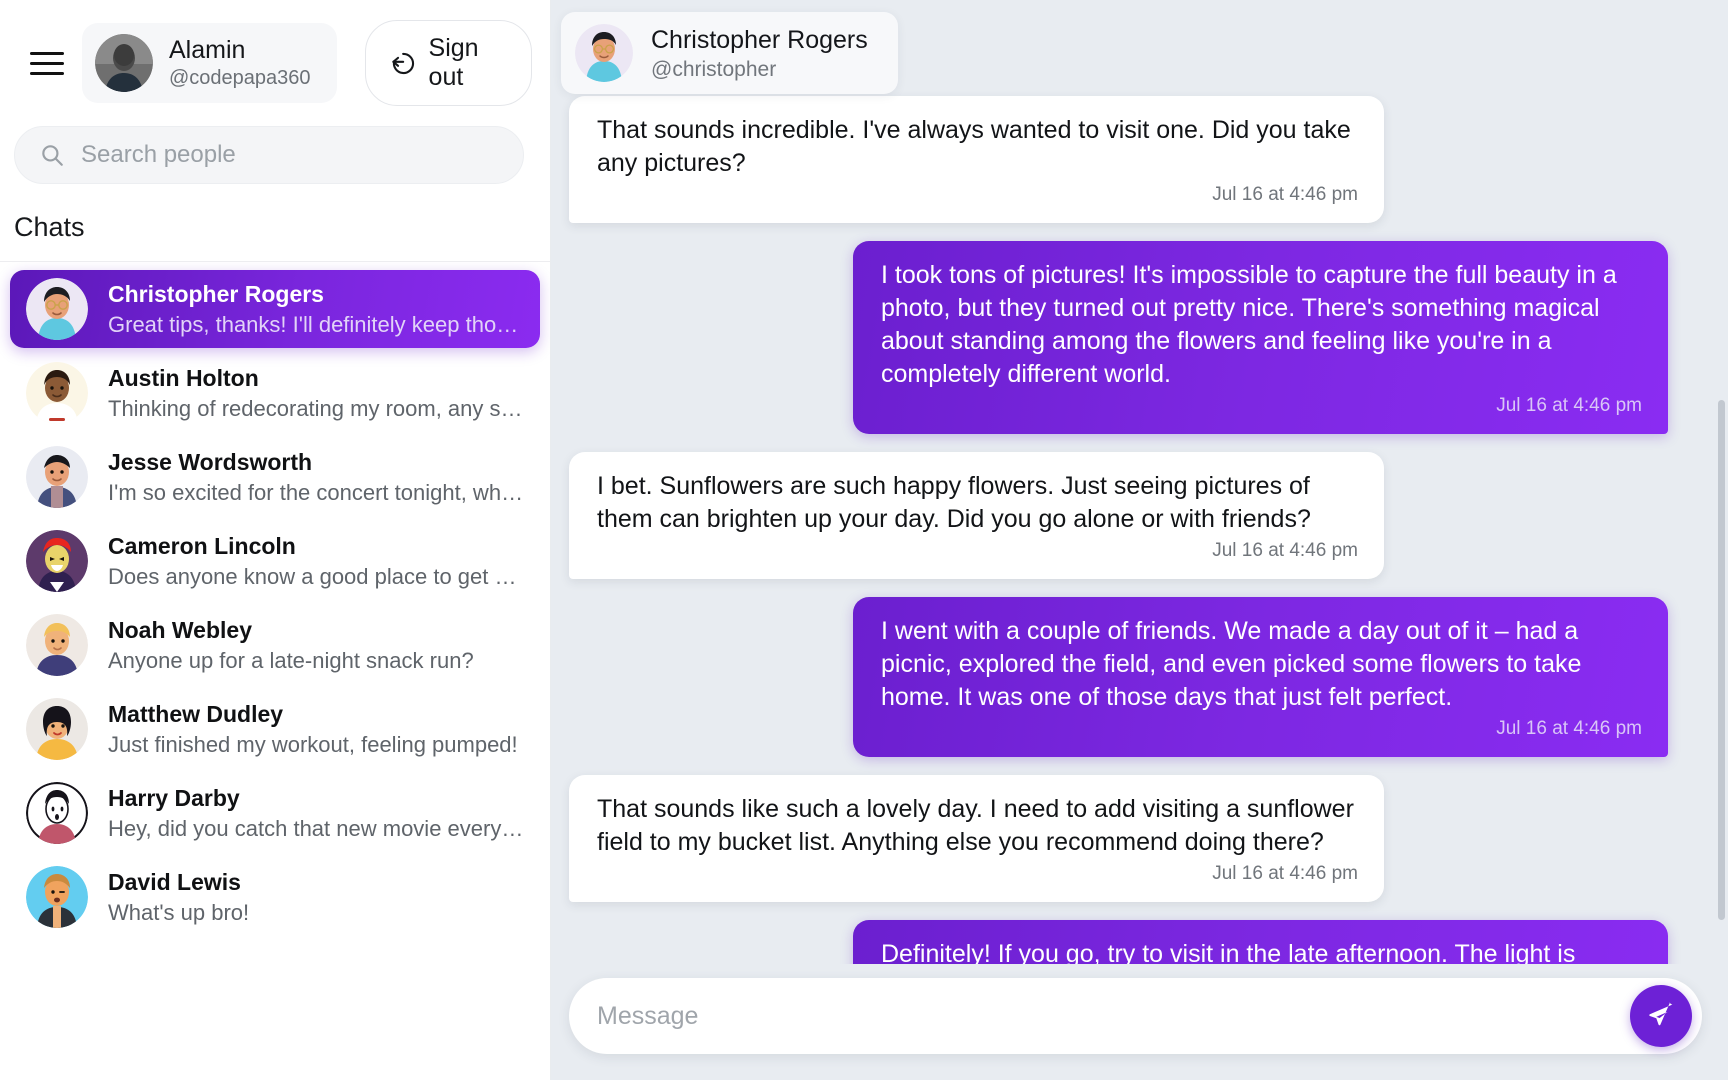  I want to click on chat-name: Christopher Rogers, so click(216, 293).